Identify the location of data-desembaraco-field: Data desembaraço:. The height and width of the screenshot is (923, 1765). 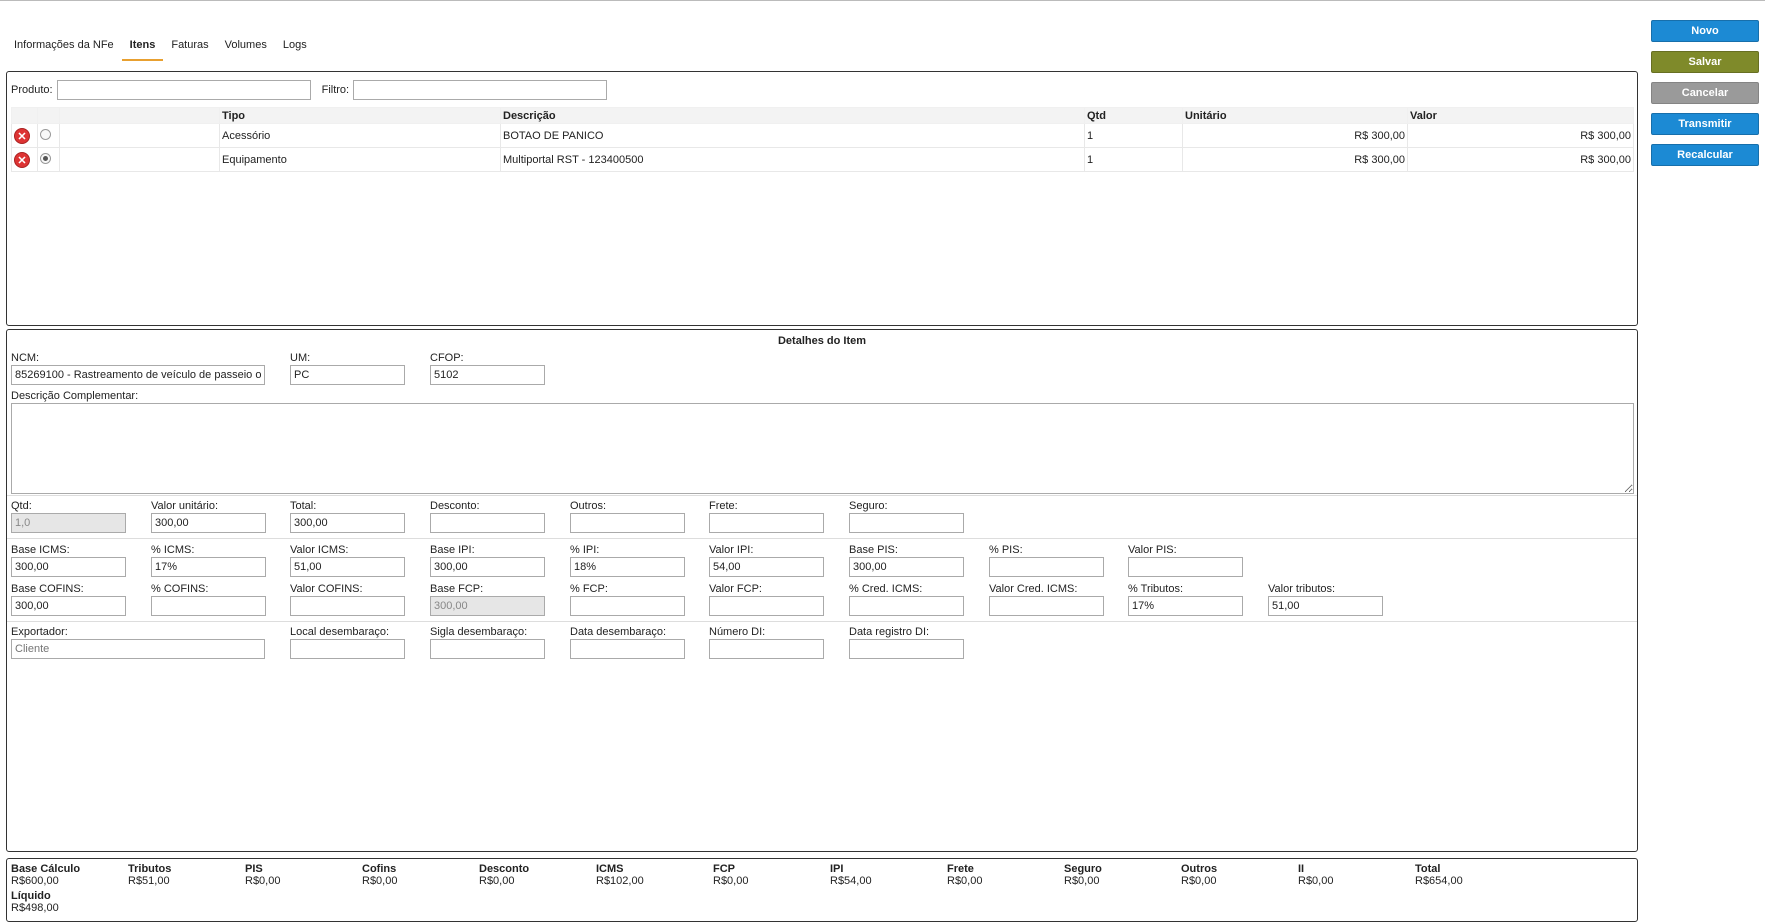
(627, 642).